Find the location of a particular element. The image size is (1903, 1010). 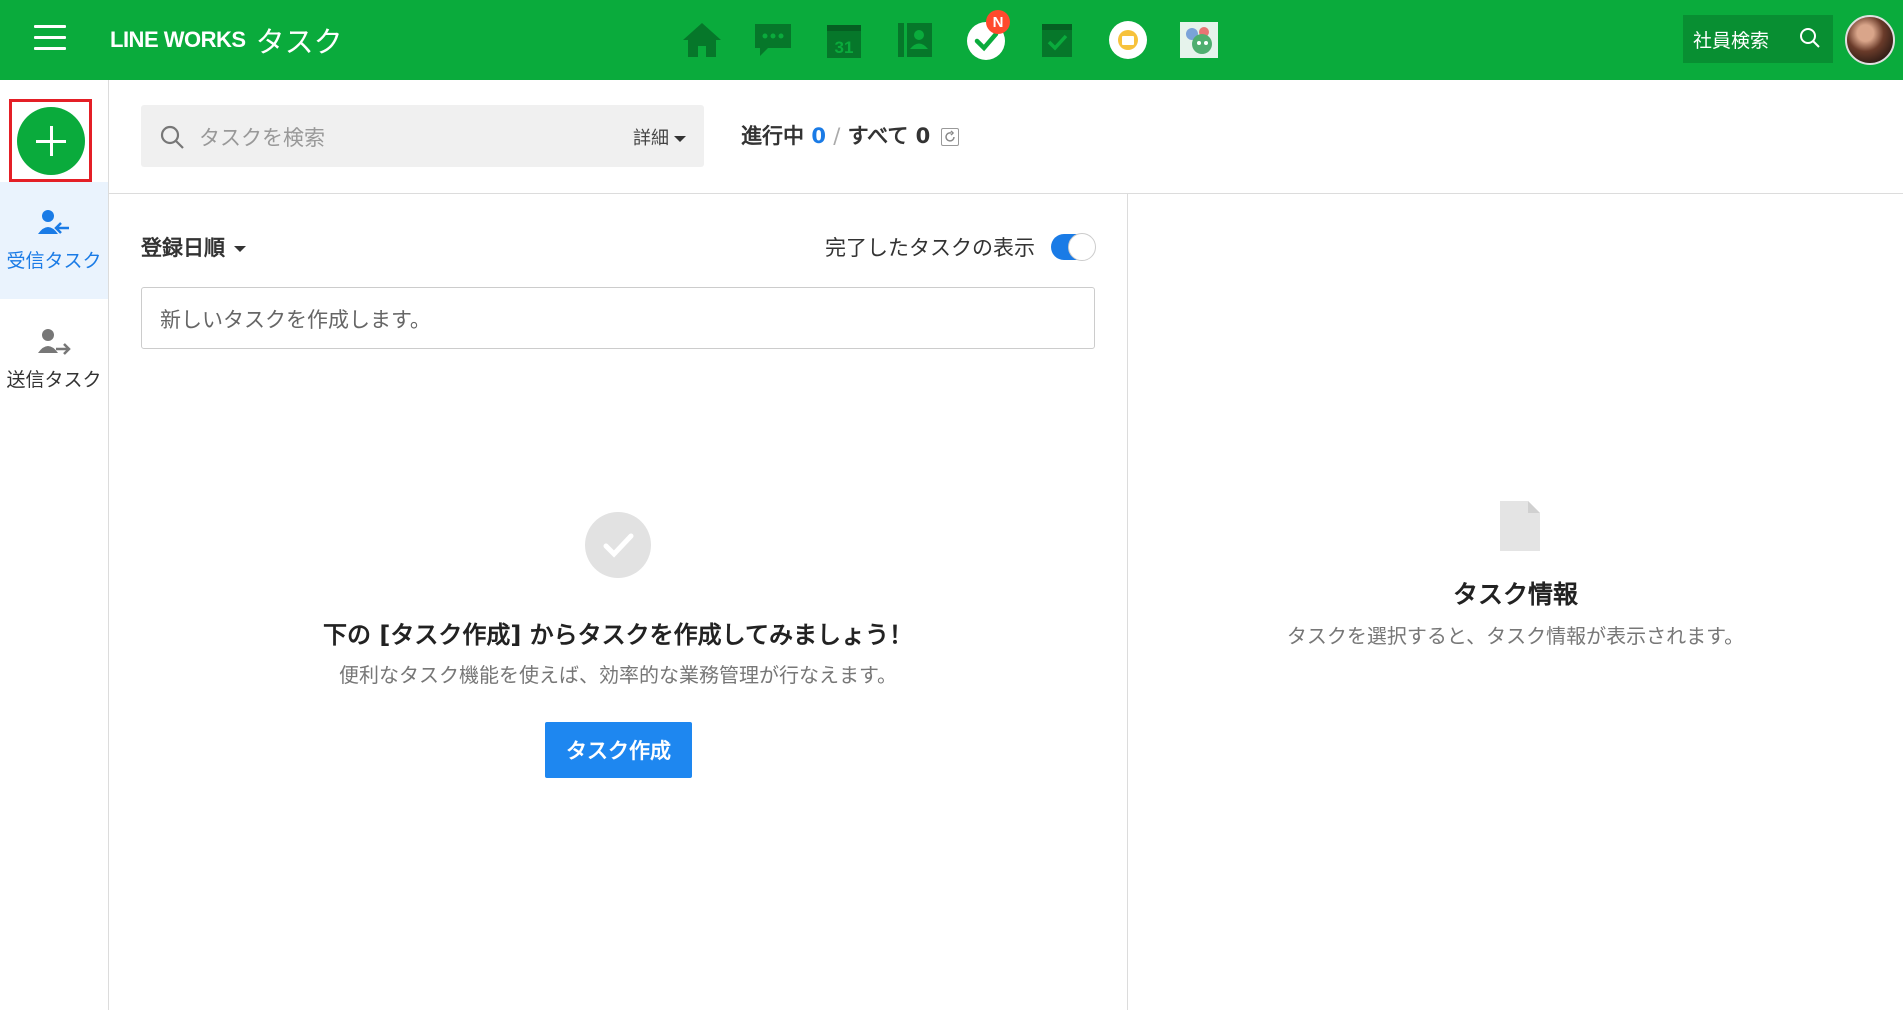

all-label: すべて is located at coordinates (878, 136).